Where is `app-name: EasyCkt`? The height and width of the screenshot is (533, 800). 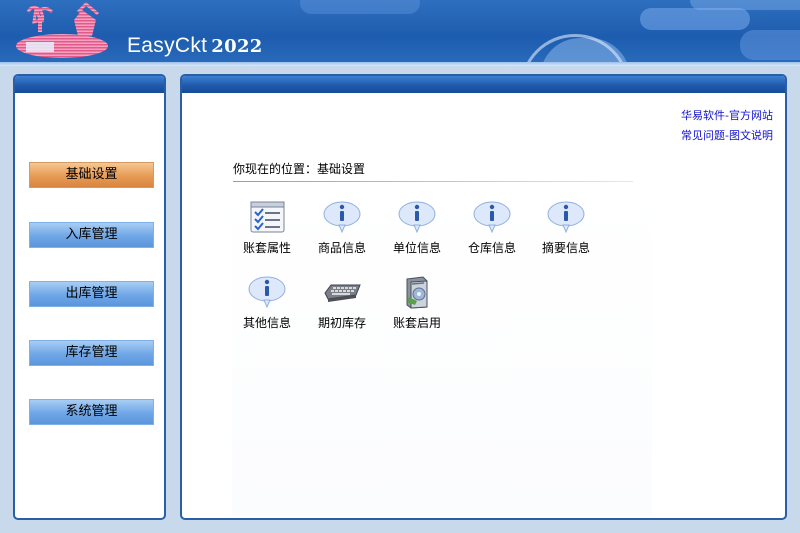 app-name: EasyCkt is located at coordinates (167, 45).